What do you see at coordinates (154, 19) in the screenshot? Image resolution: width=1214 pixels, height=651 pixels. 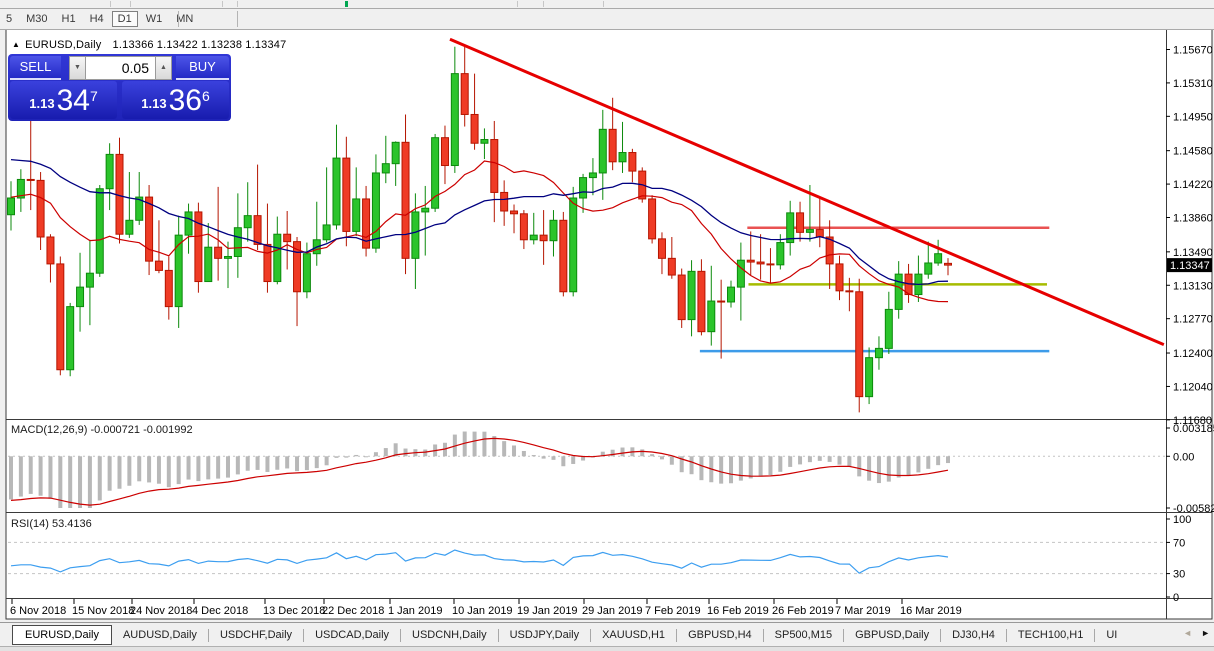 I see `tf-w1: W1` at bounding box center [154, 19].